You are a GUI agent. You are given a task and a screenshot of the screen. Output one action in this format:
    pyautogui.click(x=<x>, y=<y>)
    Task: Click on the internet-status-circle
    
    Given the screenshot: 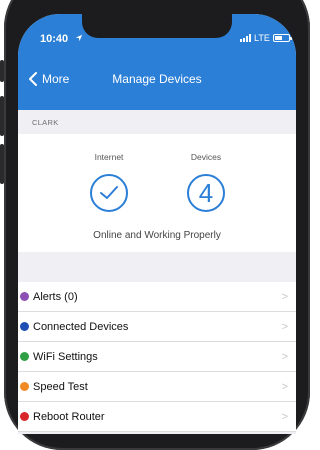 What is the action you would take?
    pyautogui.click(x=109, y=193)
    